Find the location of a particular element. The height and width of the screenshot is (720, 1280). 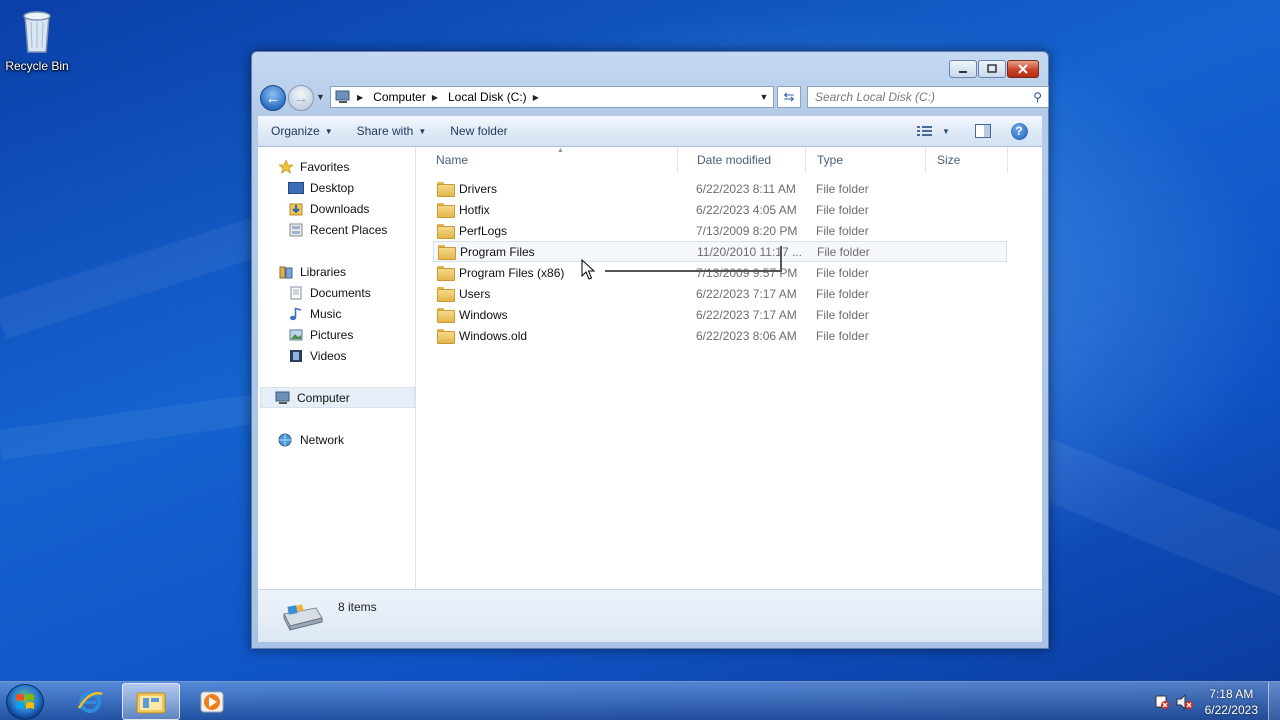

sidebar-item-favorites: Favorites is located at coordinates (313, 166).